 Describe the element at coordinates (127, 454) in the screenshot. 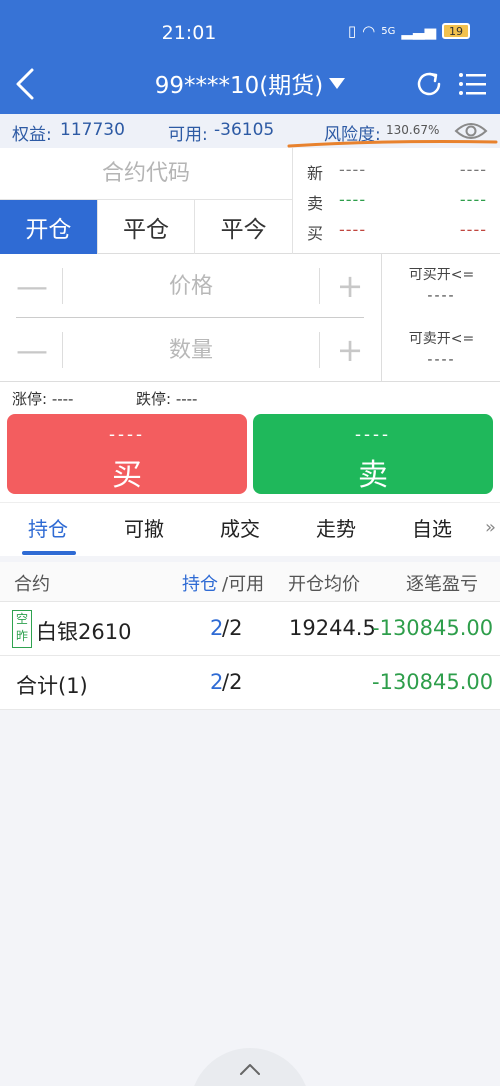

I see `buy-button: ---- 买` at that location.